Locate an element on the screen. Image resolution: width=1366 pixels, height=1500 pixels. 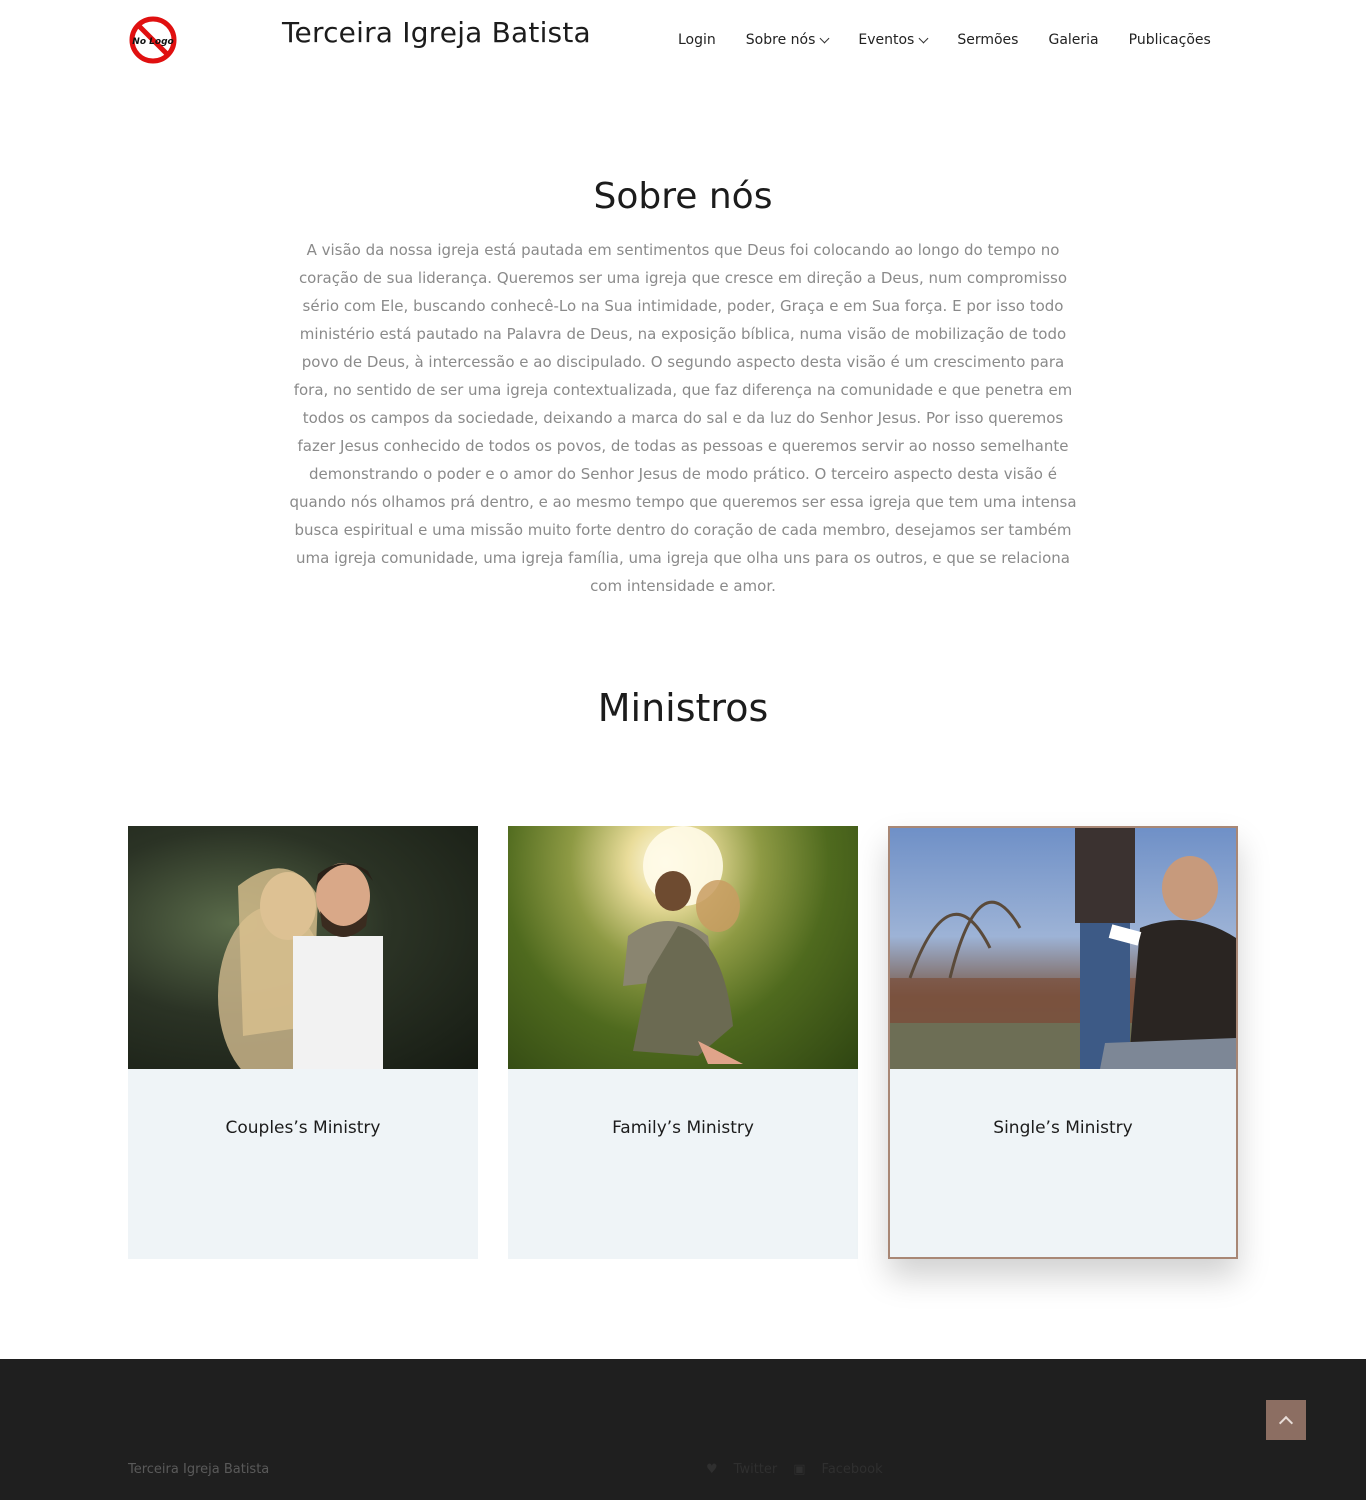
nav-item-galeria: Galeria is located at coordinates (1073, 40).